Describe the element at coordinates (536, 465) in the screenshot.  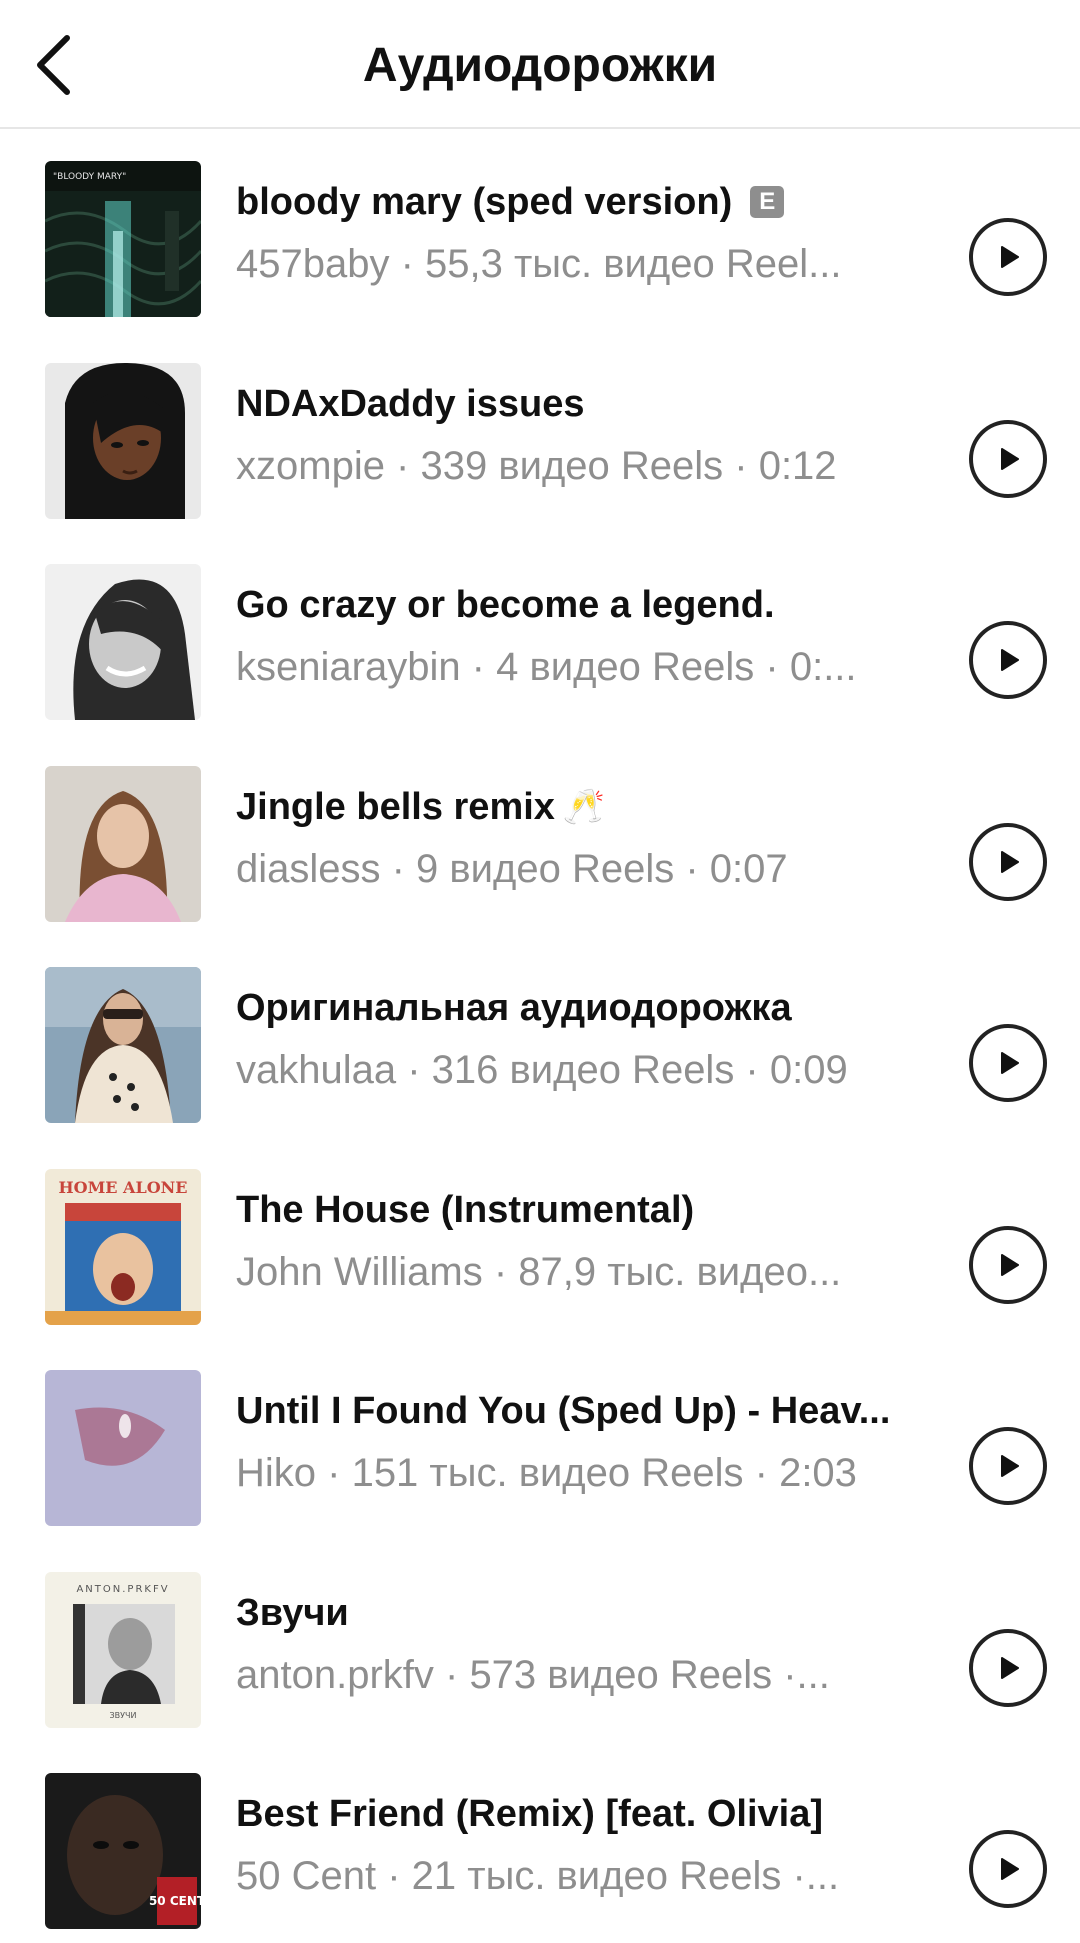
I see `track-meta: xzompie · 339 видео Reels · 0:12` at that location.